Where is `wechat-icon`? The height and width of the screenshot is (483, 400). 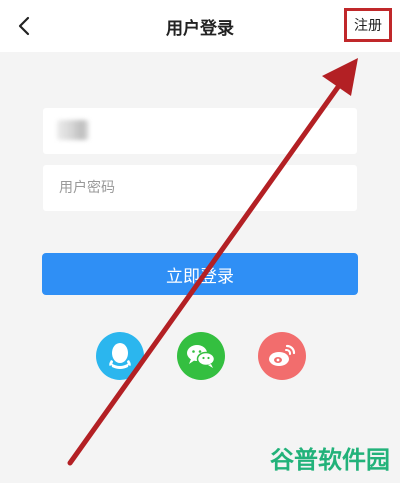 wechat-icon is located at coordinates (201, 356).